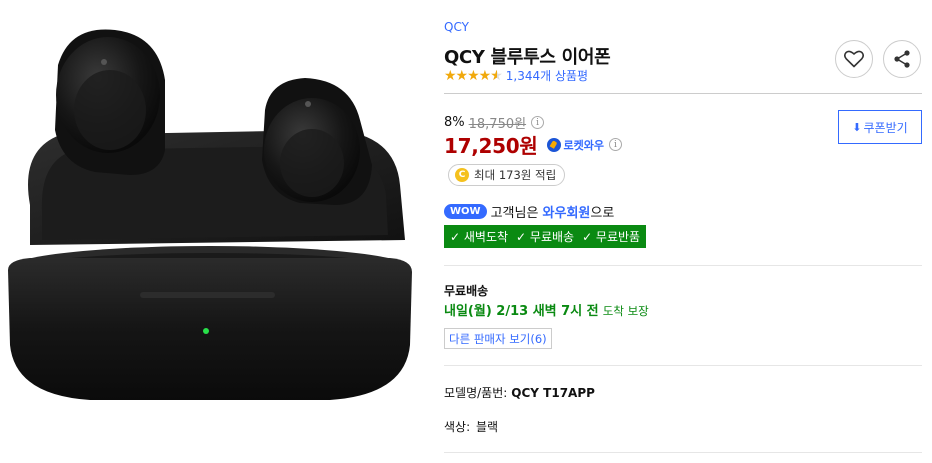  What do you see at coordinates (487, 427) in the screenshot?
I see `color-value: 블랙` at bounding box center [487, 427].